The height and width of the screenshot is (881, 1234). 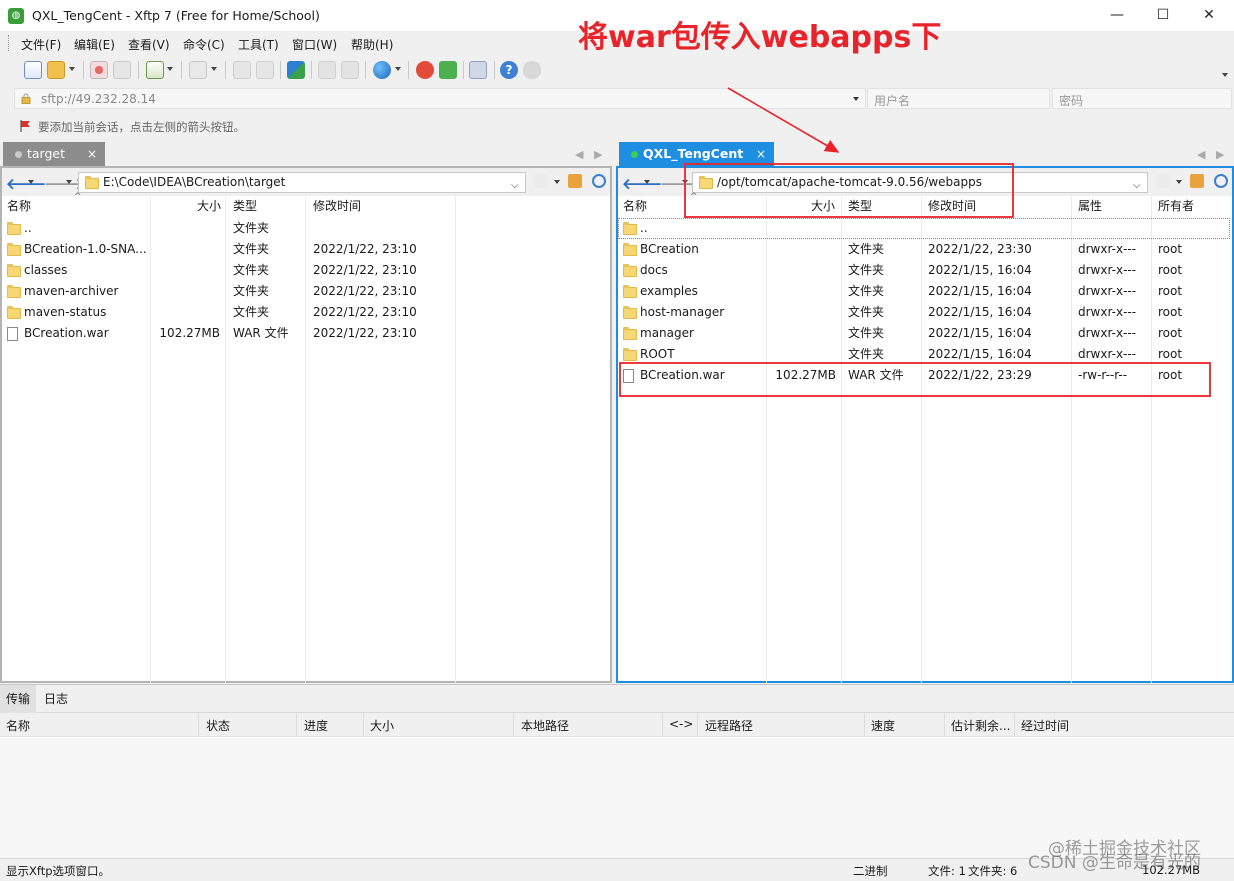 I want to click on menu-help: 帮助(H), so click(x=372, y=44).